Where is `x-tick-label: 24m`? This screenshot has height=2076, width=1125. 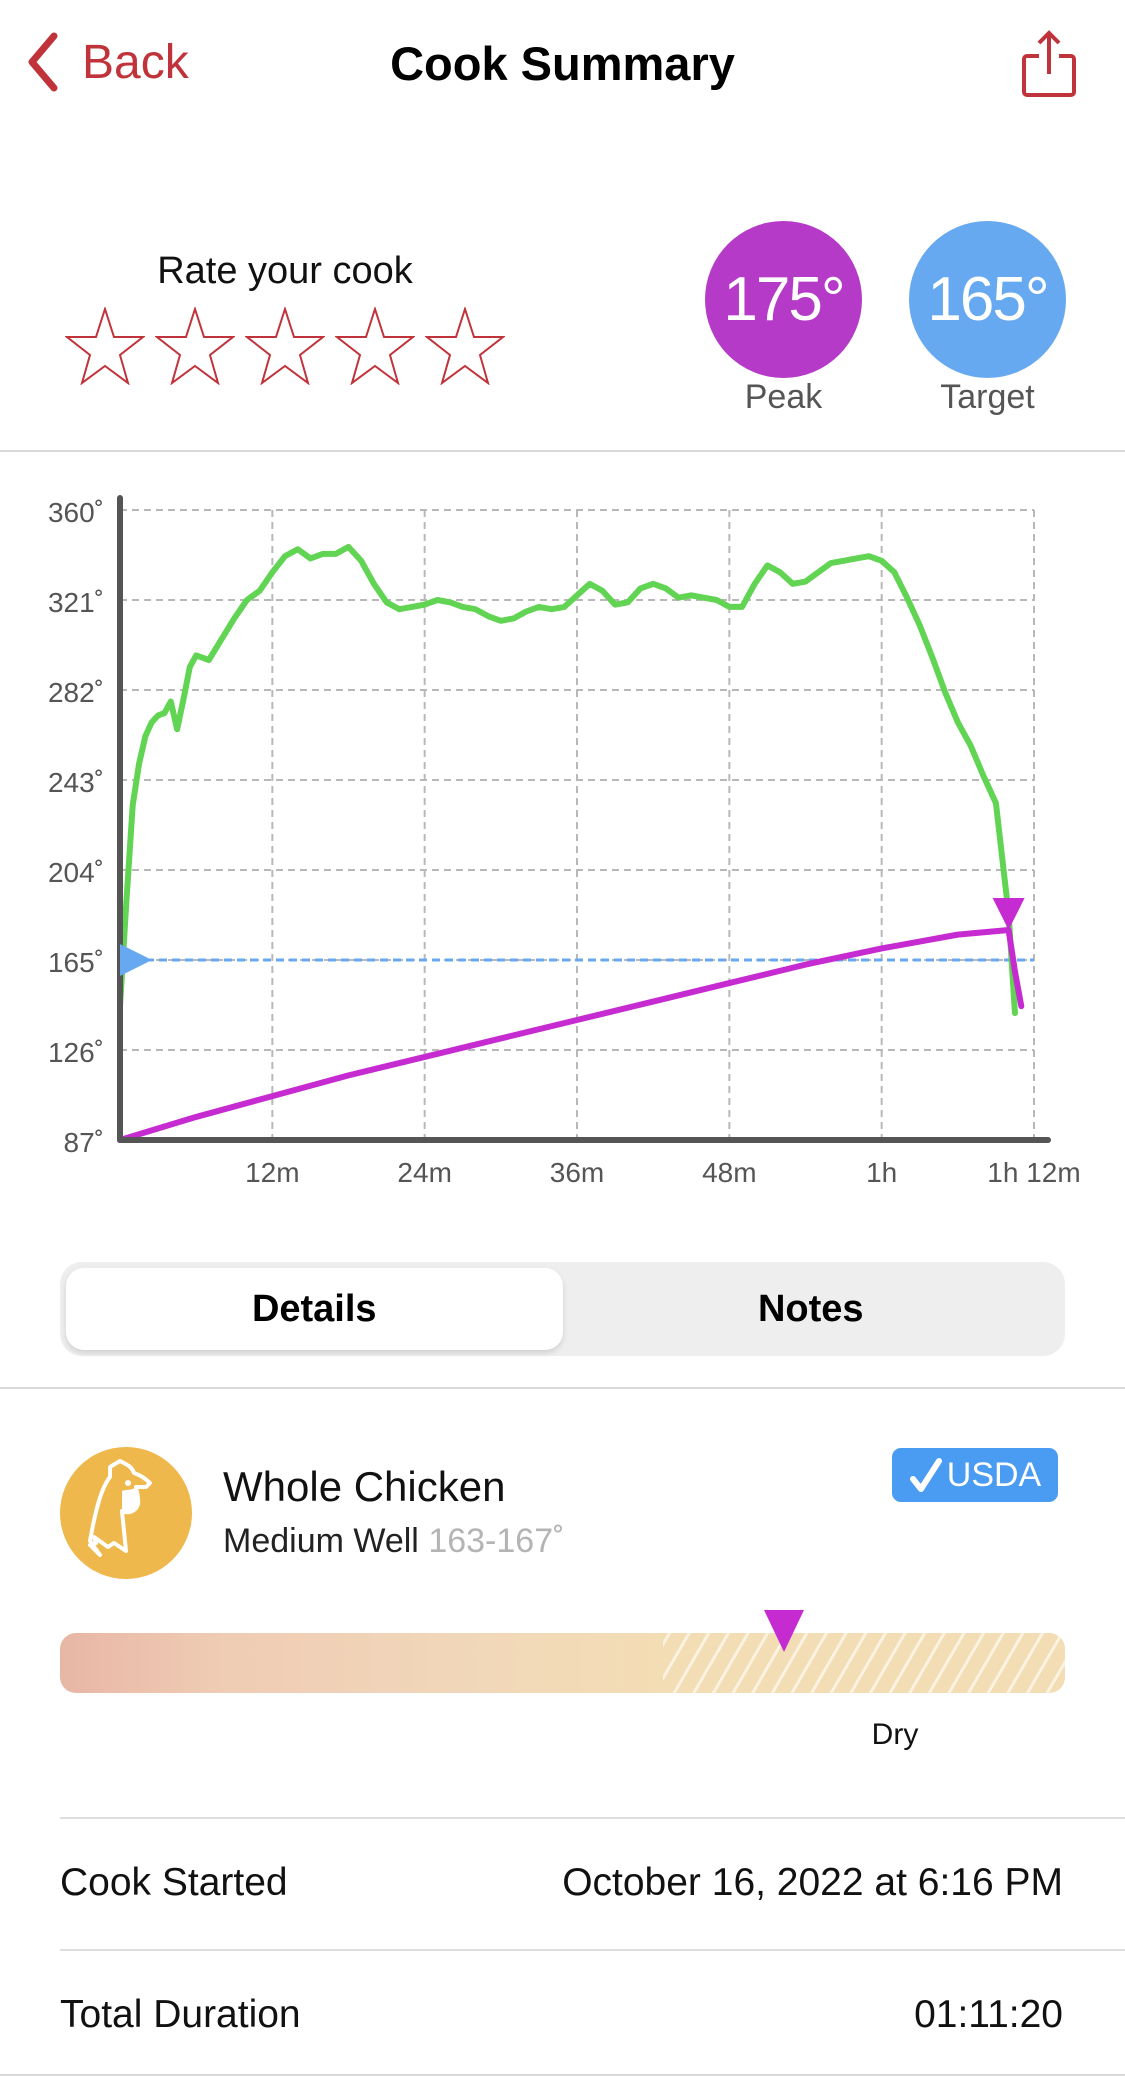
x-tick-label: 24m is located at coordinates (424, 1172).